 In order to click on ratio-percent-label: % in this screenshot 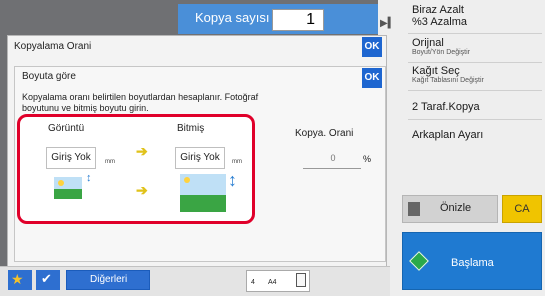, I will do `click(367, 159)`.